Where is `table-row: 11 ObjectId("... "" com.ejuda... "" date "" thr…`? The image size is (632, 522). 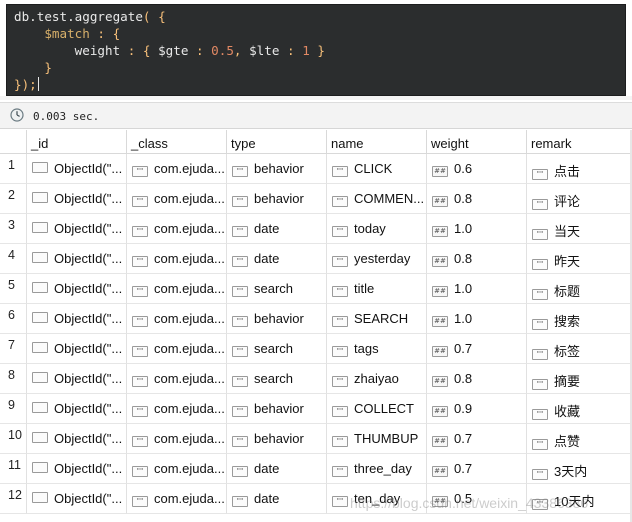 table-row: 11 ObjectId("... "" com.ejuda... "" date "" thr… is located at coordinates (316, 469).